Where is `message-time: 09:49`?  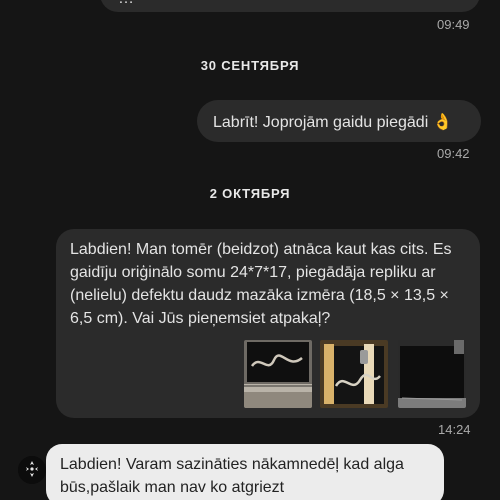
message-time: 09:49 is located at coordinates (453, 24).